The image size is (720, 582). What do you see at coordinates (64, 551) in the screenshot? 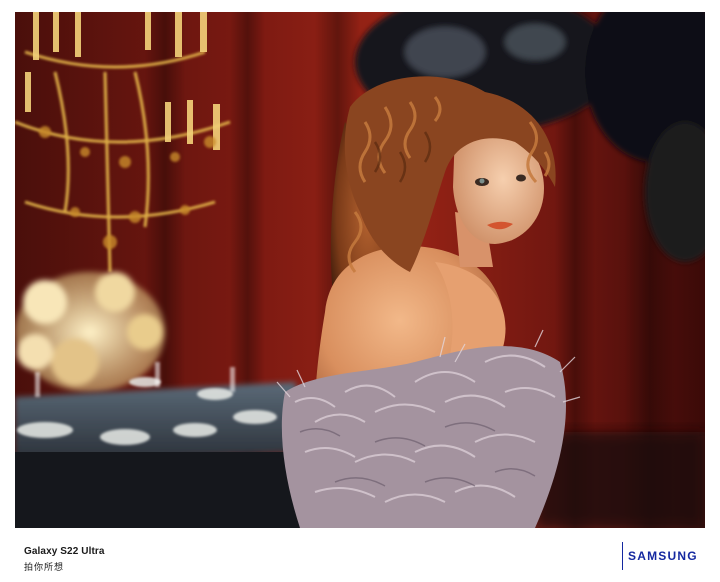
I see `product-name: Galaxy S22 Ultra` at bounding box center [64, 551].